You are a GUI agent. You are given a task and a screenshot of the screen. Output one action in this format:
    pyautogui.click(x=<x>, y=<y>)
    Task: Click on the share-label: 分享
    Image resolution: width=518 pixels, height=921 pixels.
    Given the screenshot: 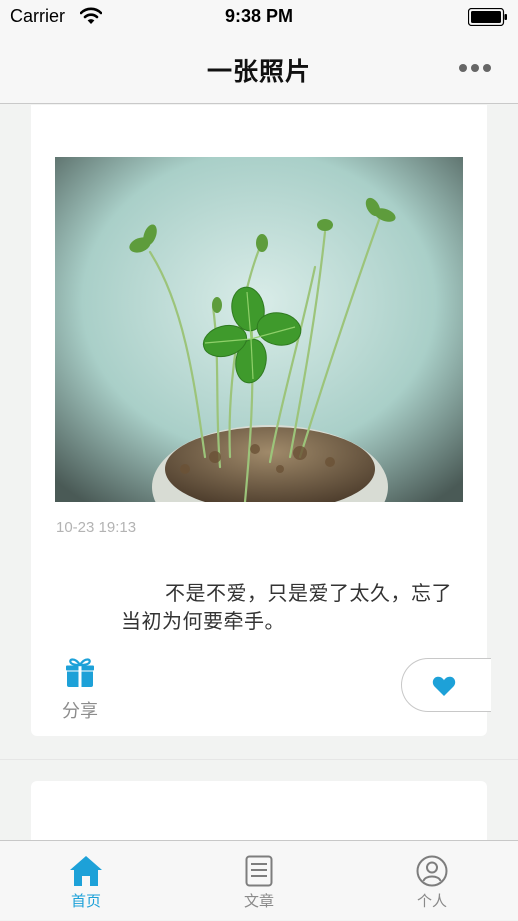 What is the action you would take?
    pyautogui.click(x=80, y=711)
    